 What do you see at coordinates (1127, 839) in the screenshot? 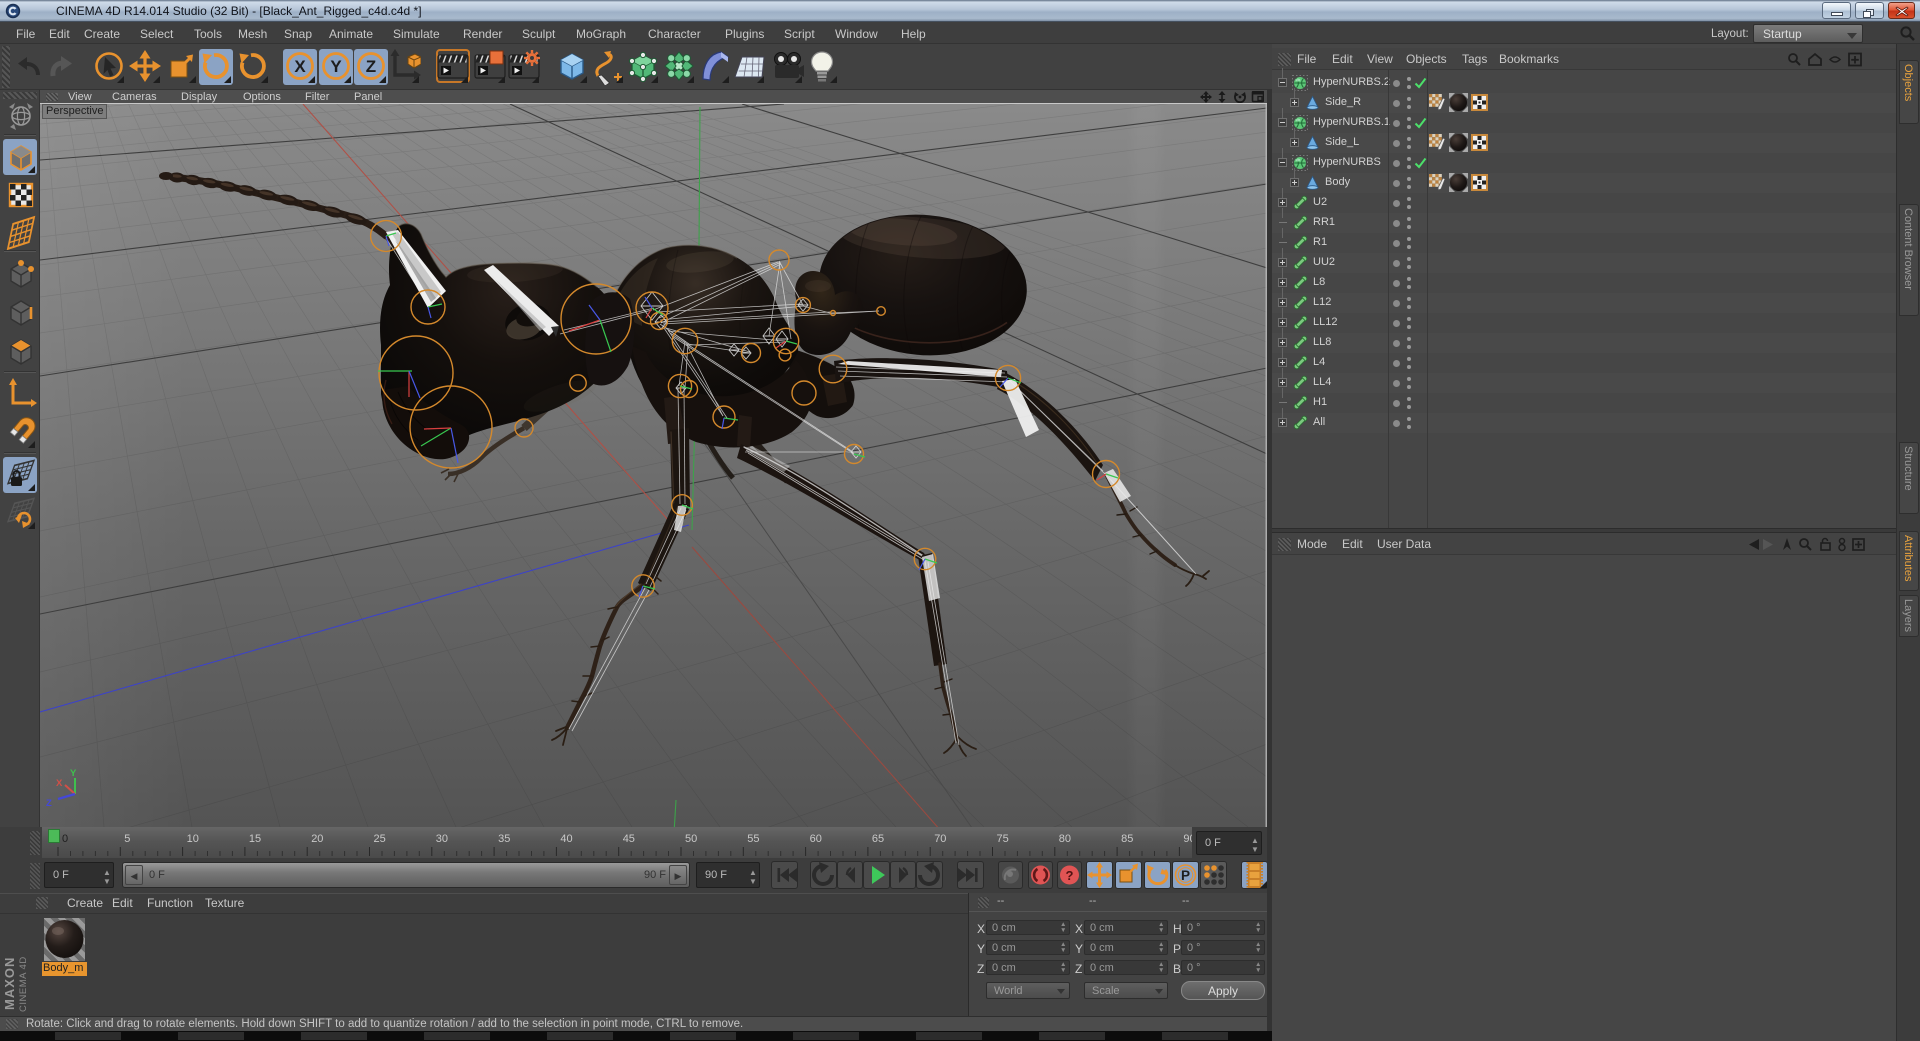
I see `svg-text: 85` at bounding box center [1127, 839].